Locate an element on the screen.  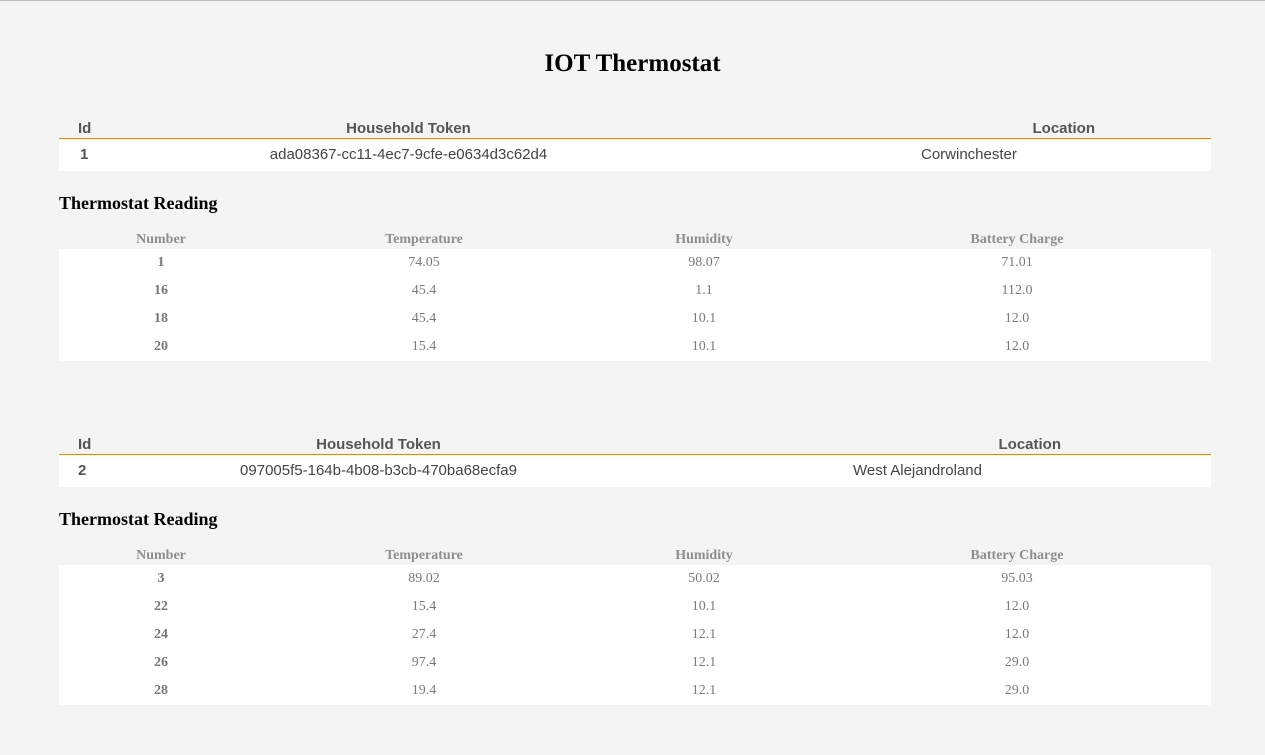
reading-number: 28 is located at coordinates (161, 691).